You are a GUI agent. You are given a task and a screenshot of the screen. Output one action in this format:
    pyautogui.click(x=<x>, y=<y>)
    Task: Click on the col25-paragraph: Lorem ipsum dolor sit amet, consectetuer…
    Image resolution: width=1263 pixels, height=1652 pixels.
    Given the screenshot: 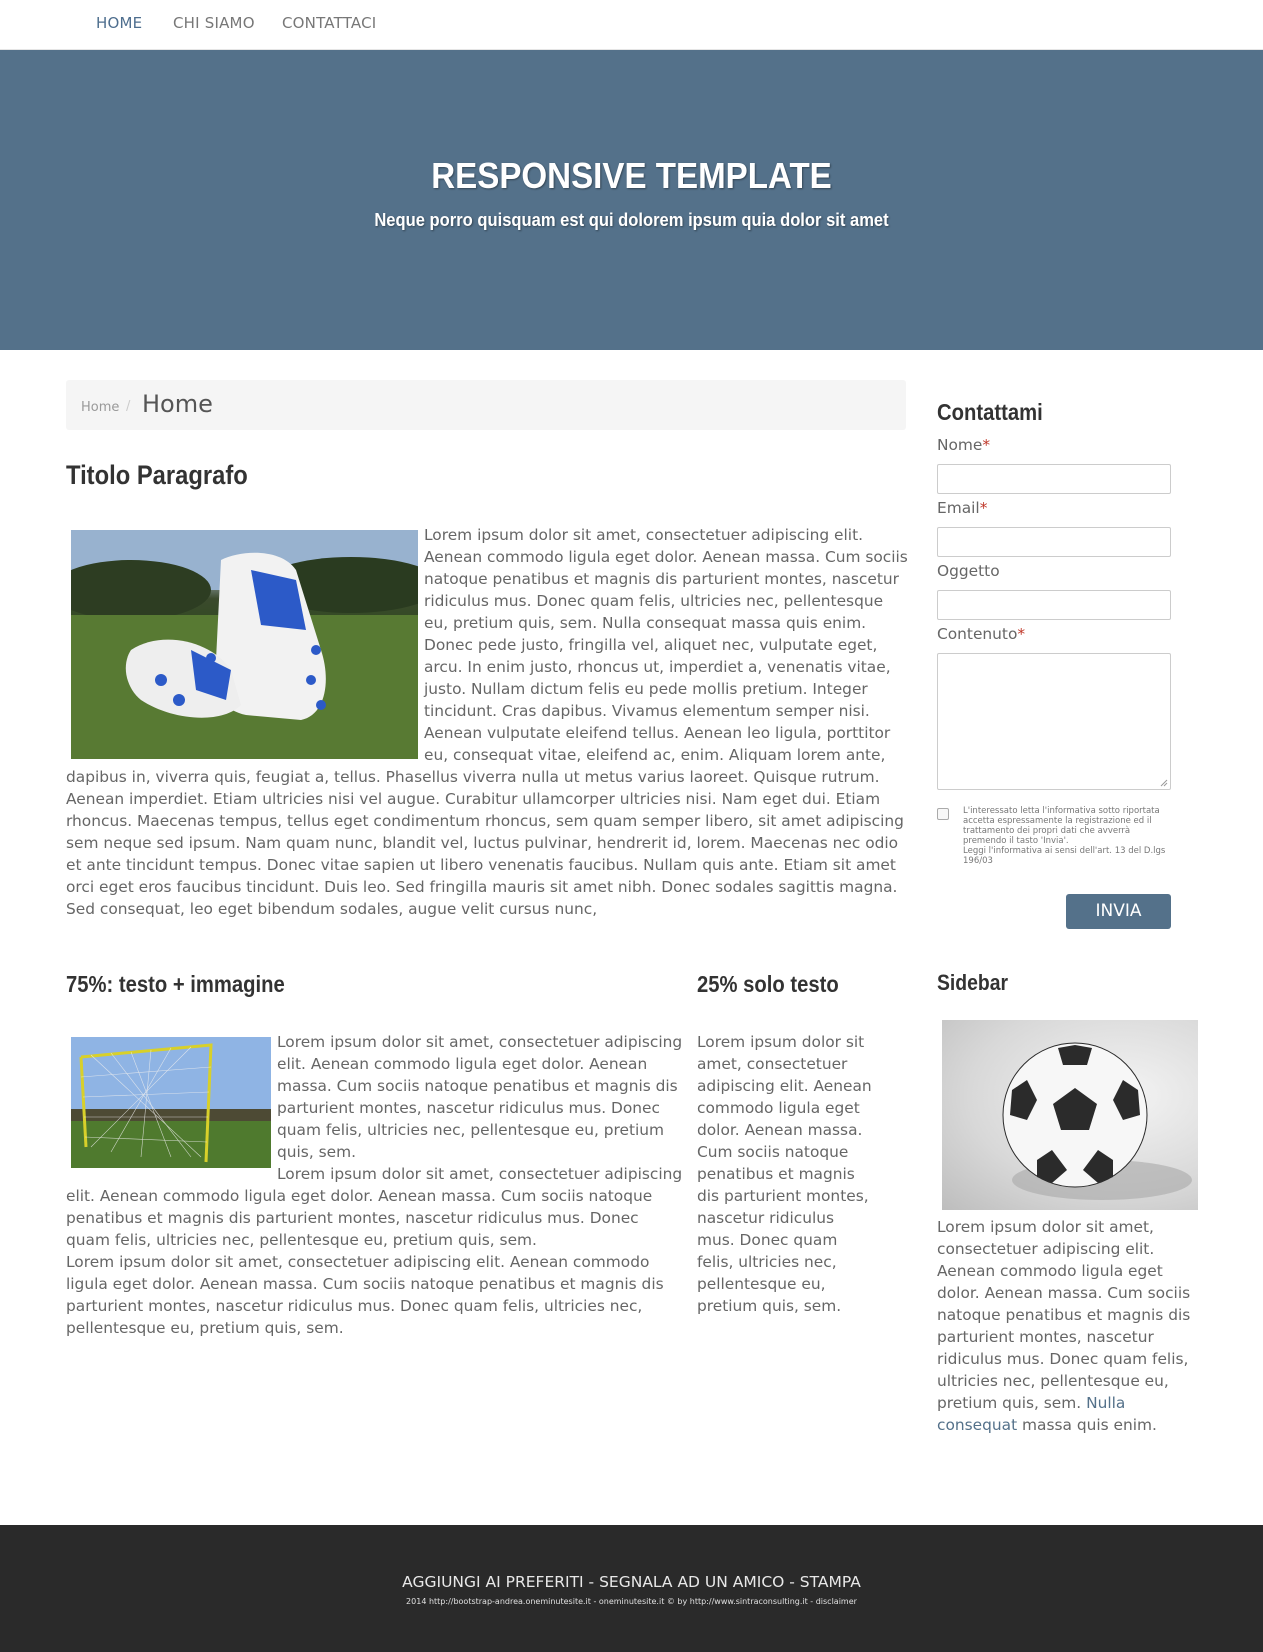 What is the action you would take?
    pyautogui.click(x=784, y=1174)
    